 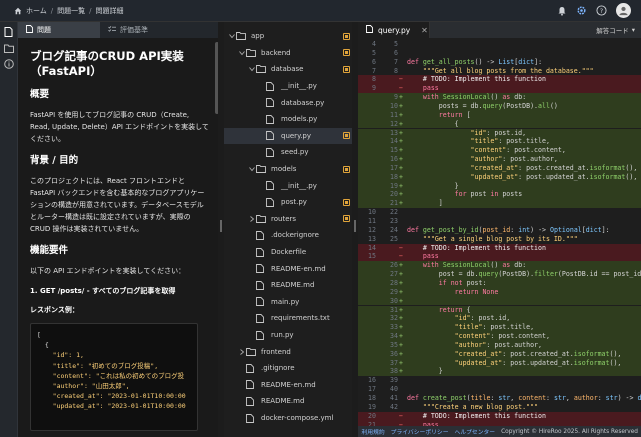 I want to click on help-center-link: ヘルプセンター, so click(x=475, y=431).